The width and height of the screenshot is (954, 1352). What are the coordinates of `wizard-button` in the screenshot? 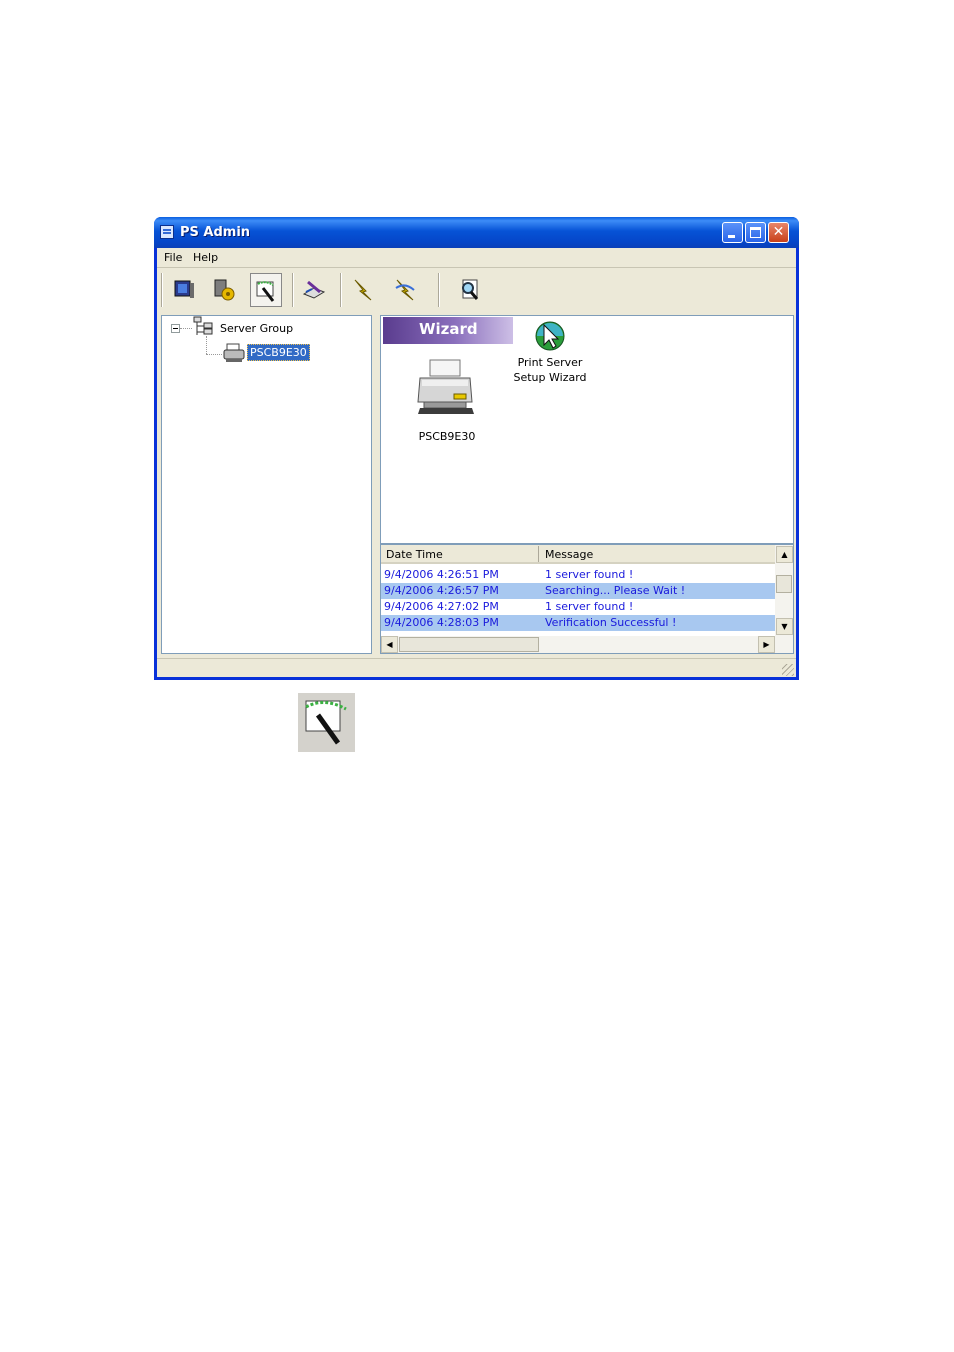 It's located at (266, 290).